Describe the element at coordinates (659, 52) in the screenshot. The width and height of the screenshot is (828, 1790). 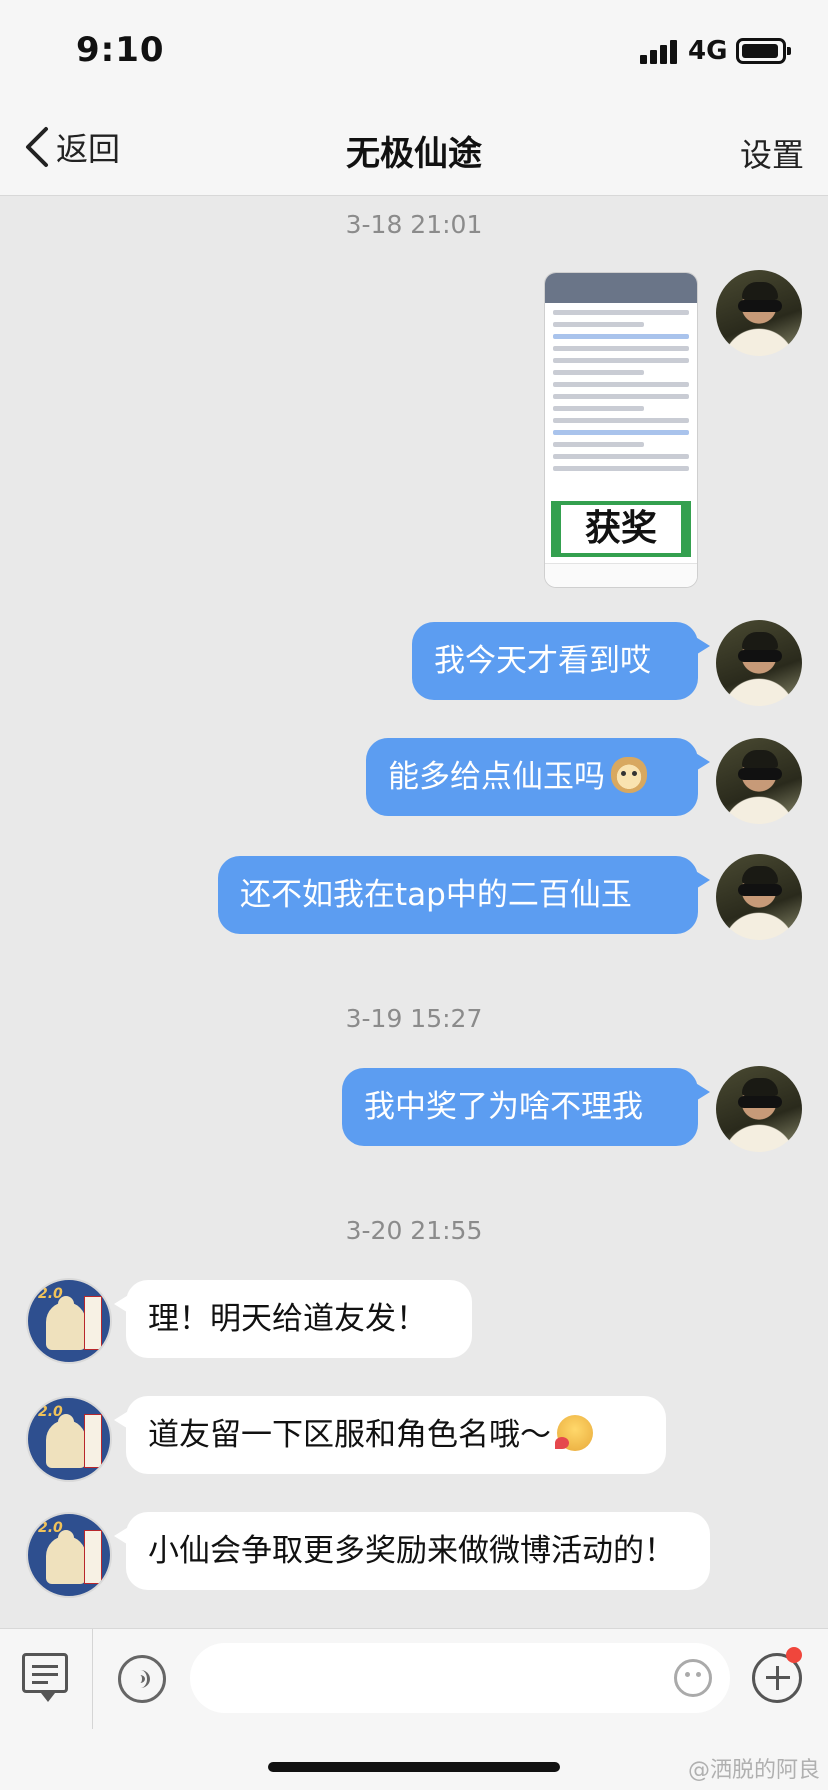
I see `signal-icon` at that location.